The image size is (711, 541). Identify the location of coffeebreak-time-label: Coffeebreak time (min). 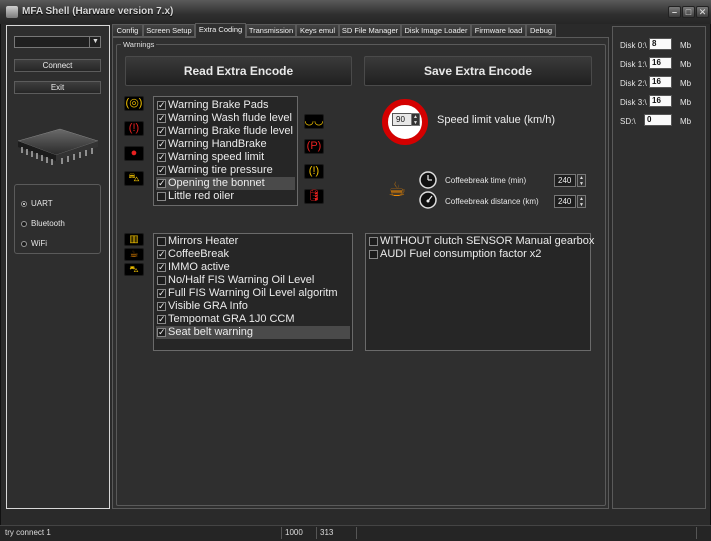
(486, 180).